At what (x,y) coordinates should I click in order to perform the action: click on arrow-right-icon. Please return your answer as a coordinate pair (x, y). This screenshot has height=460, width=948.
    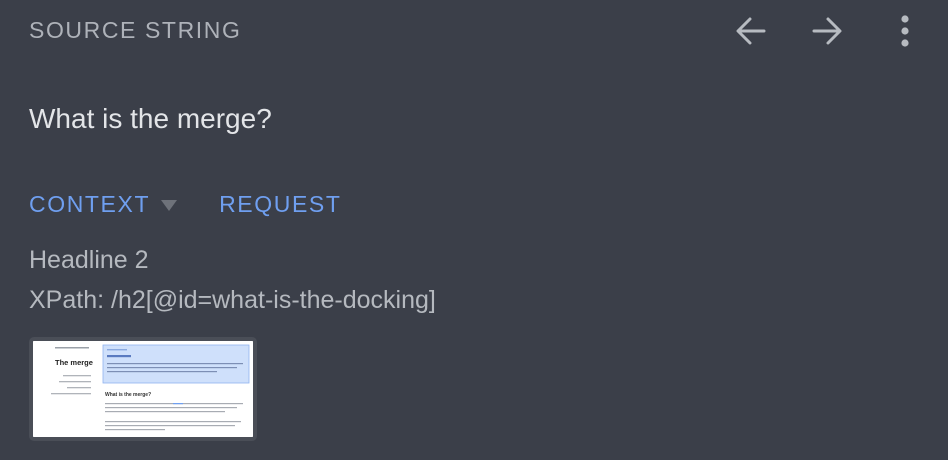
    Looking at the image, I should click on (827, 31).